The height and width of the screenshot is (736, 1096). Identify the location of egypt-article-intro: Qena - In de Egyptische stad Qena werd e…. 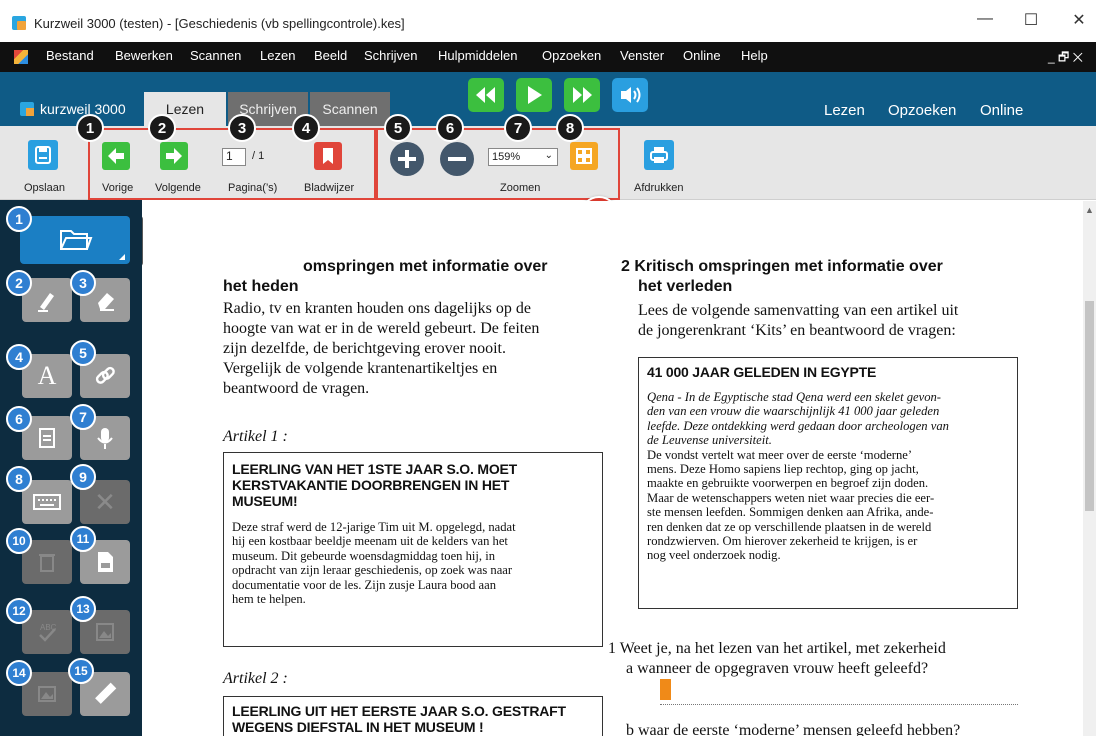
(794, 397).